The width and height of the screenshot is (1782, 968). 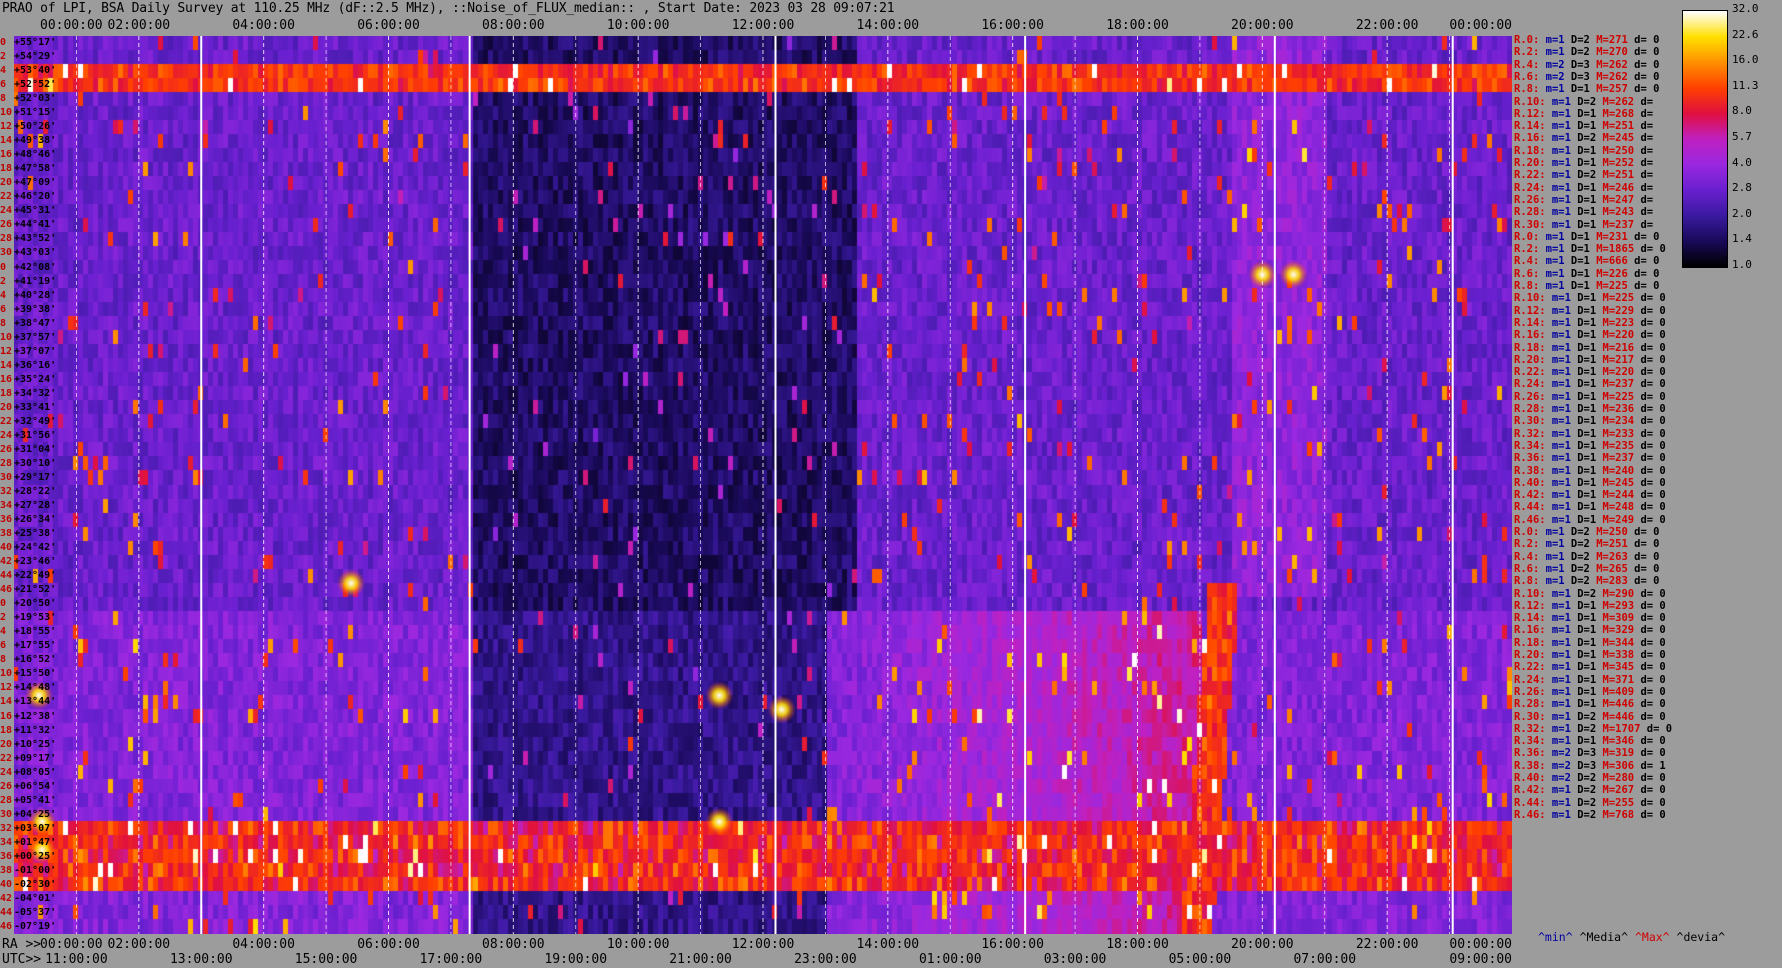 I want to click on beam-max: M=283, so click(x=1608, y=581).